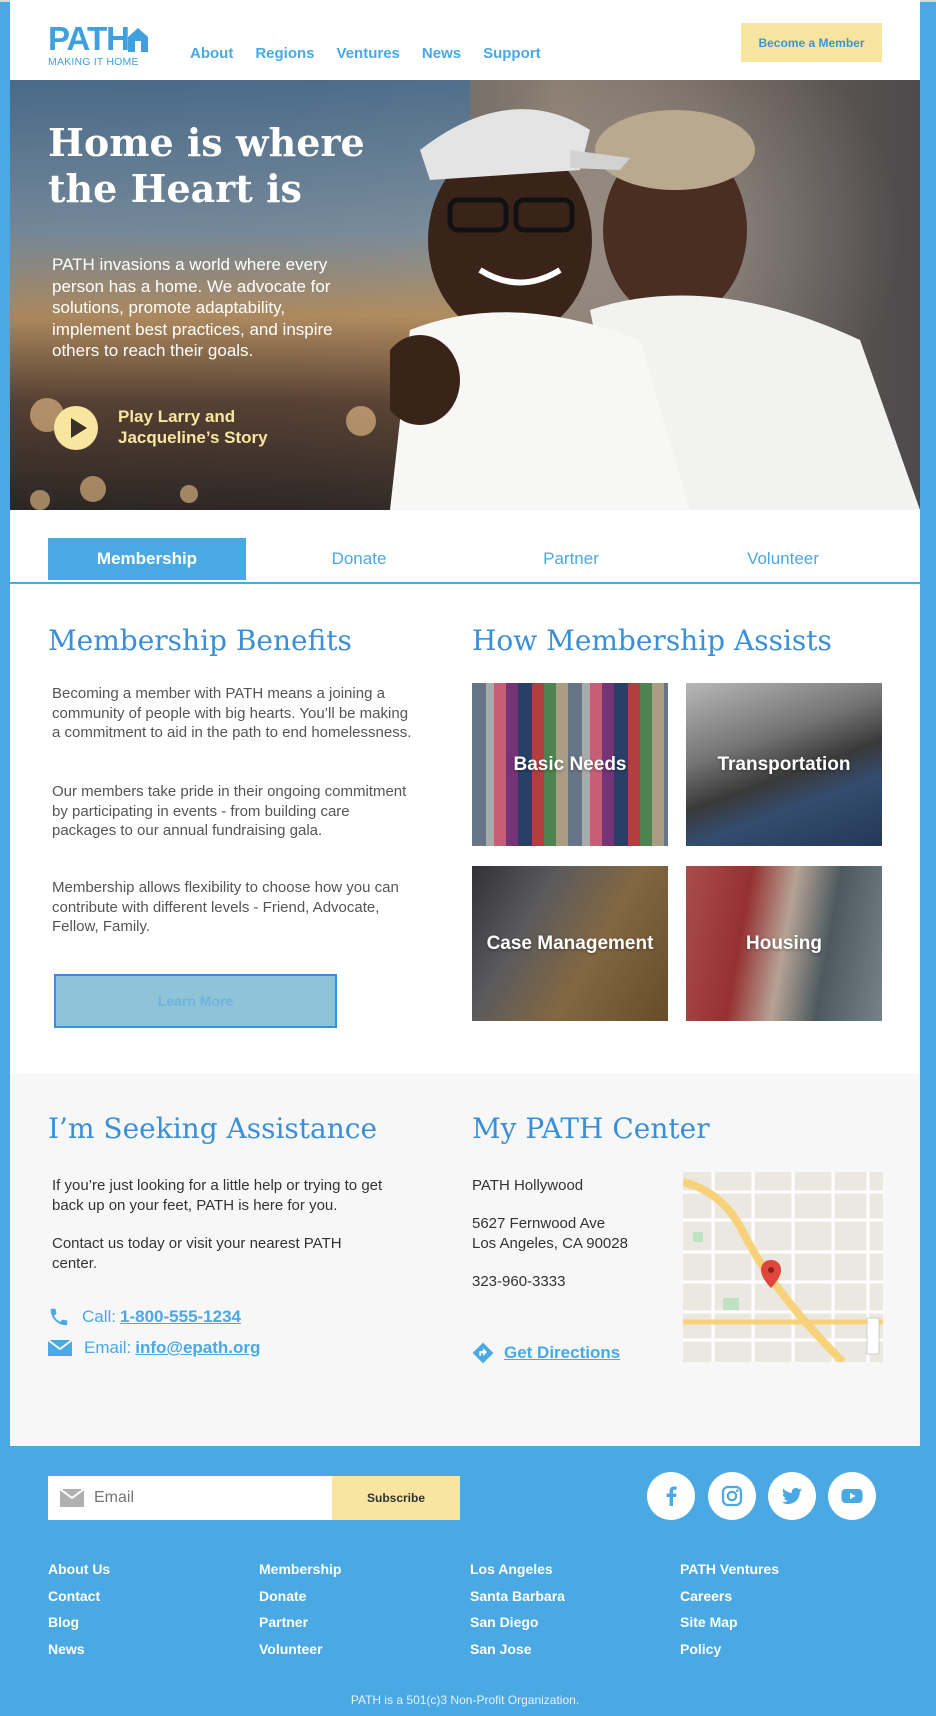  I want to click on map-graphic, so click(783, 1267).